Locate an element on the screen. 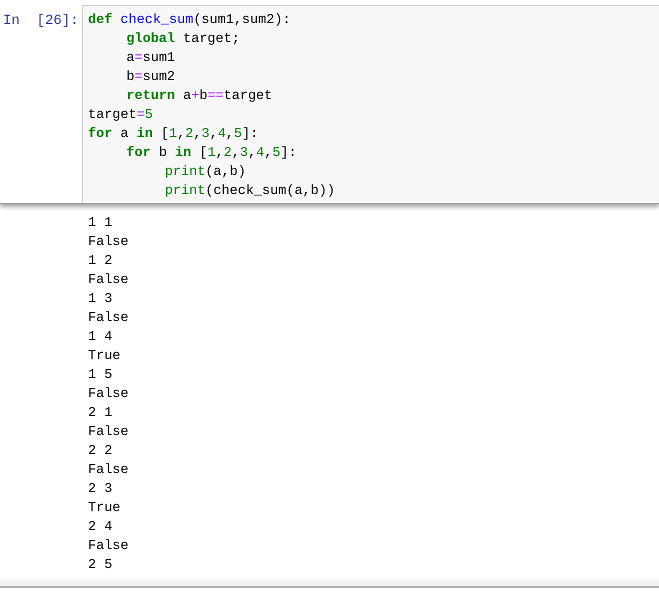  cell-prompt: In [26]: is located at coordinates (41, 20).